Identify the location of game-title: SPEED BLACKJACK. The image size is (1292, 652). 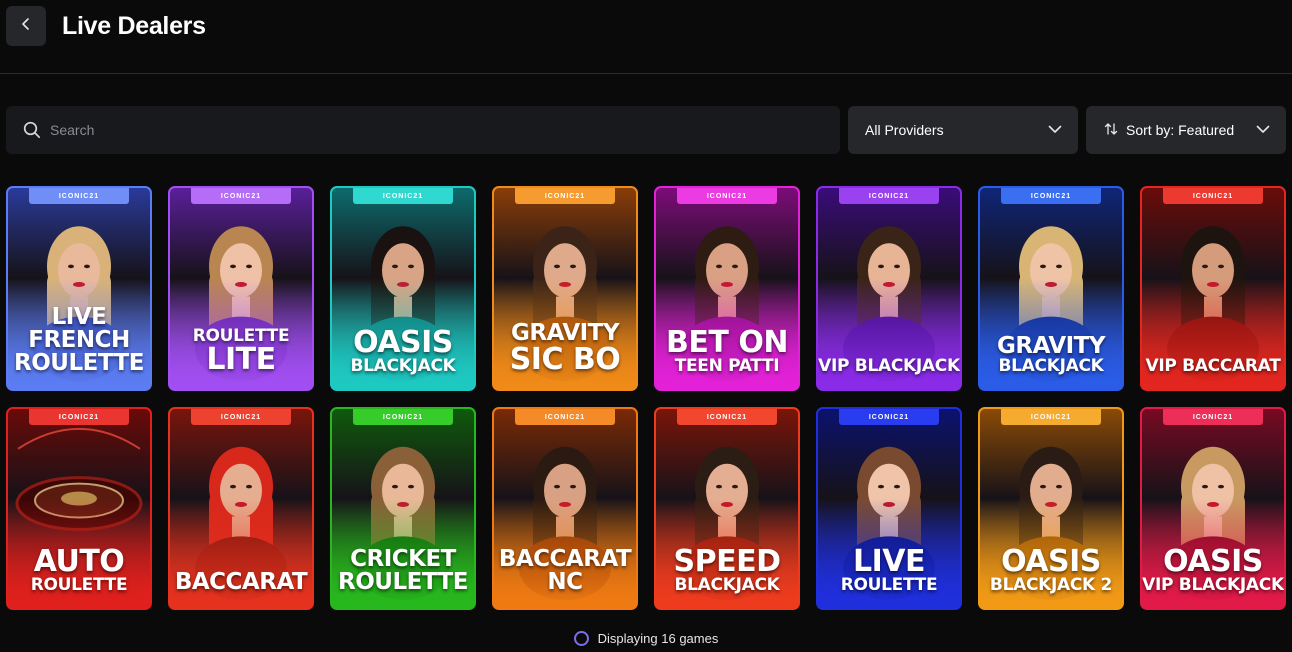
(727, 570).